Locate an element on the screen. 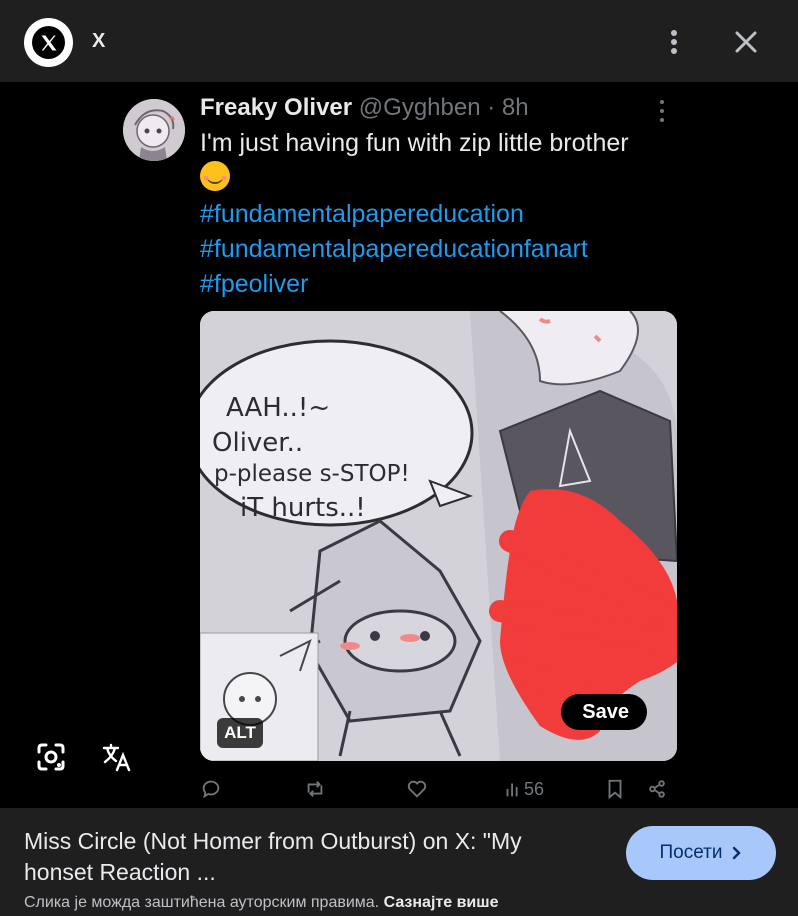 This screenshot has width=798, height=916. learn-more-link: Сазнајте више is located at coordinates (441, 902).